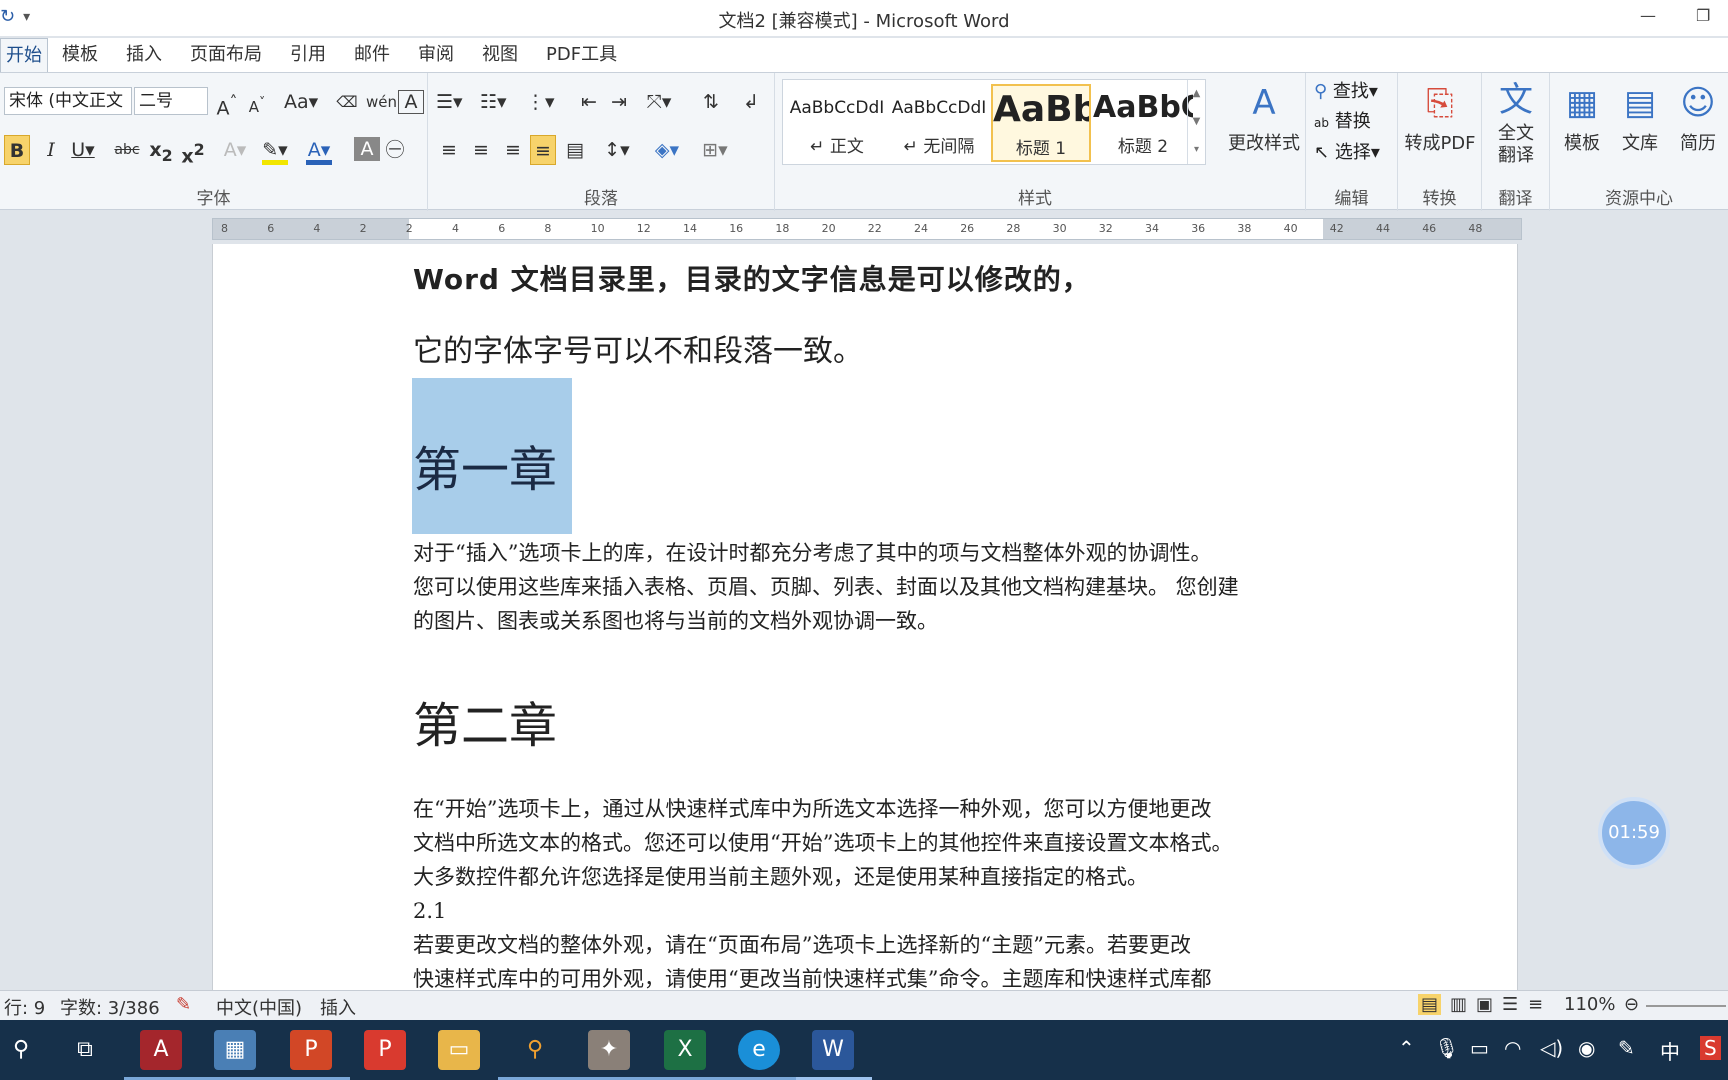 Image resolution: width=1728 pixels, height=1080 pixels. What do you see at coordinates (535, 1050) in the screenshot?
I see `search-tool-icon: ⚲` at bounding box center [535, 1050].